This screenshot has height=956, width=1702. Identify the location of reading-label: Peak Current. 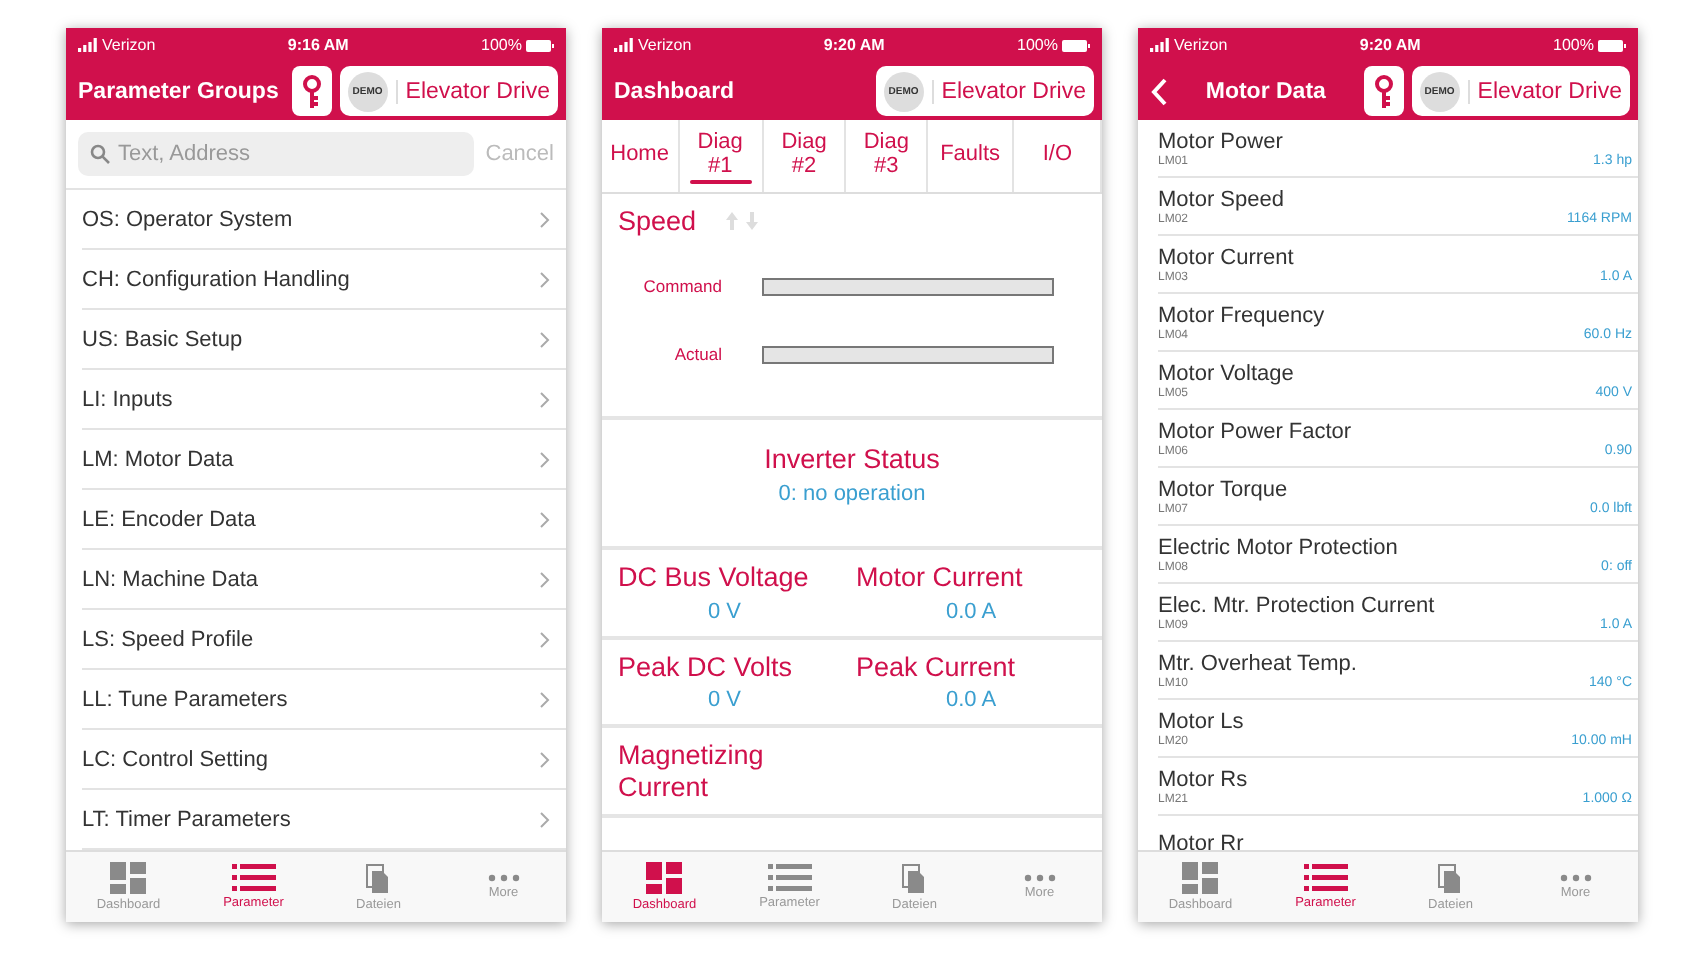
(937, 667).